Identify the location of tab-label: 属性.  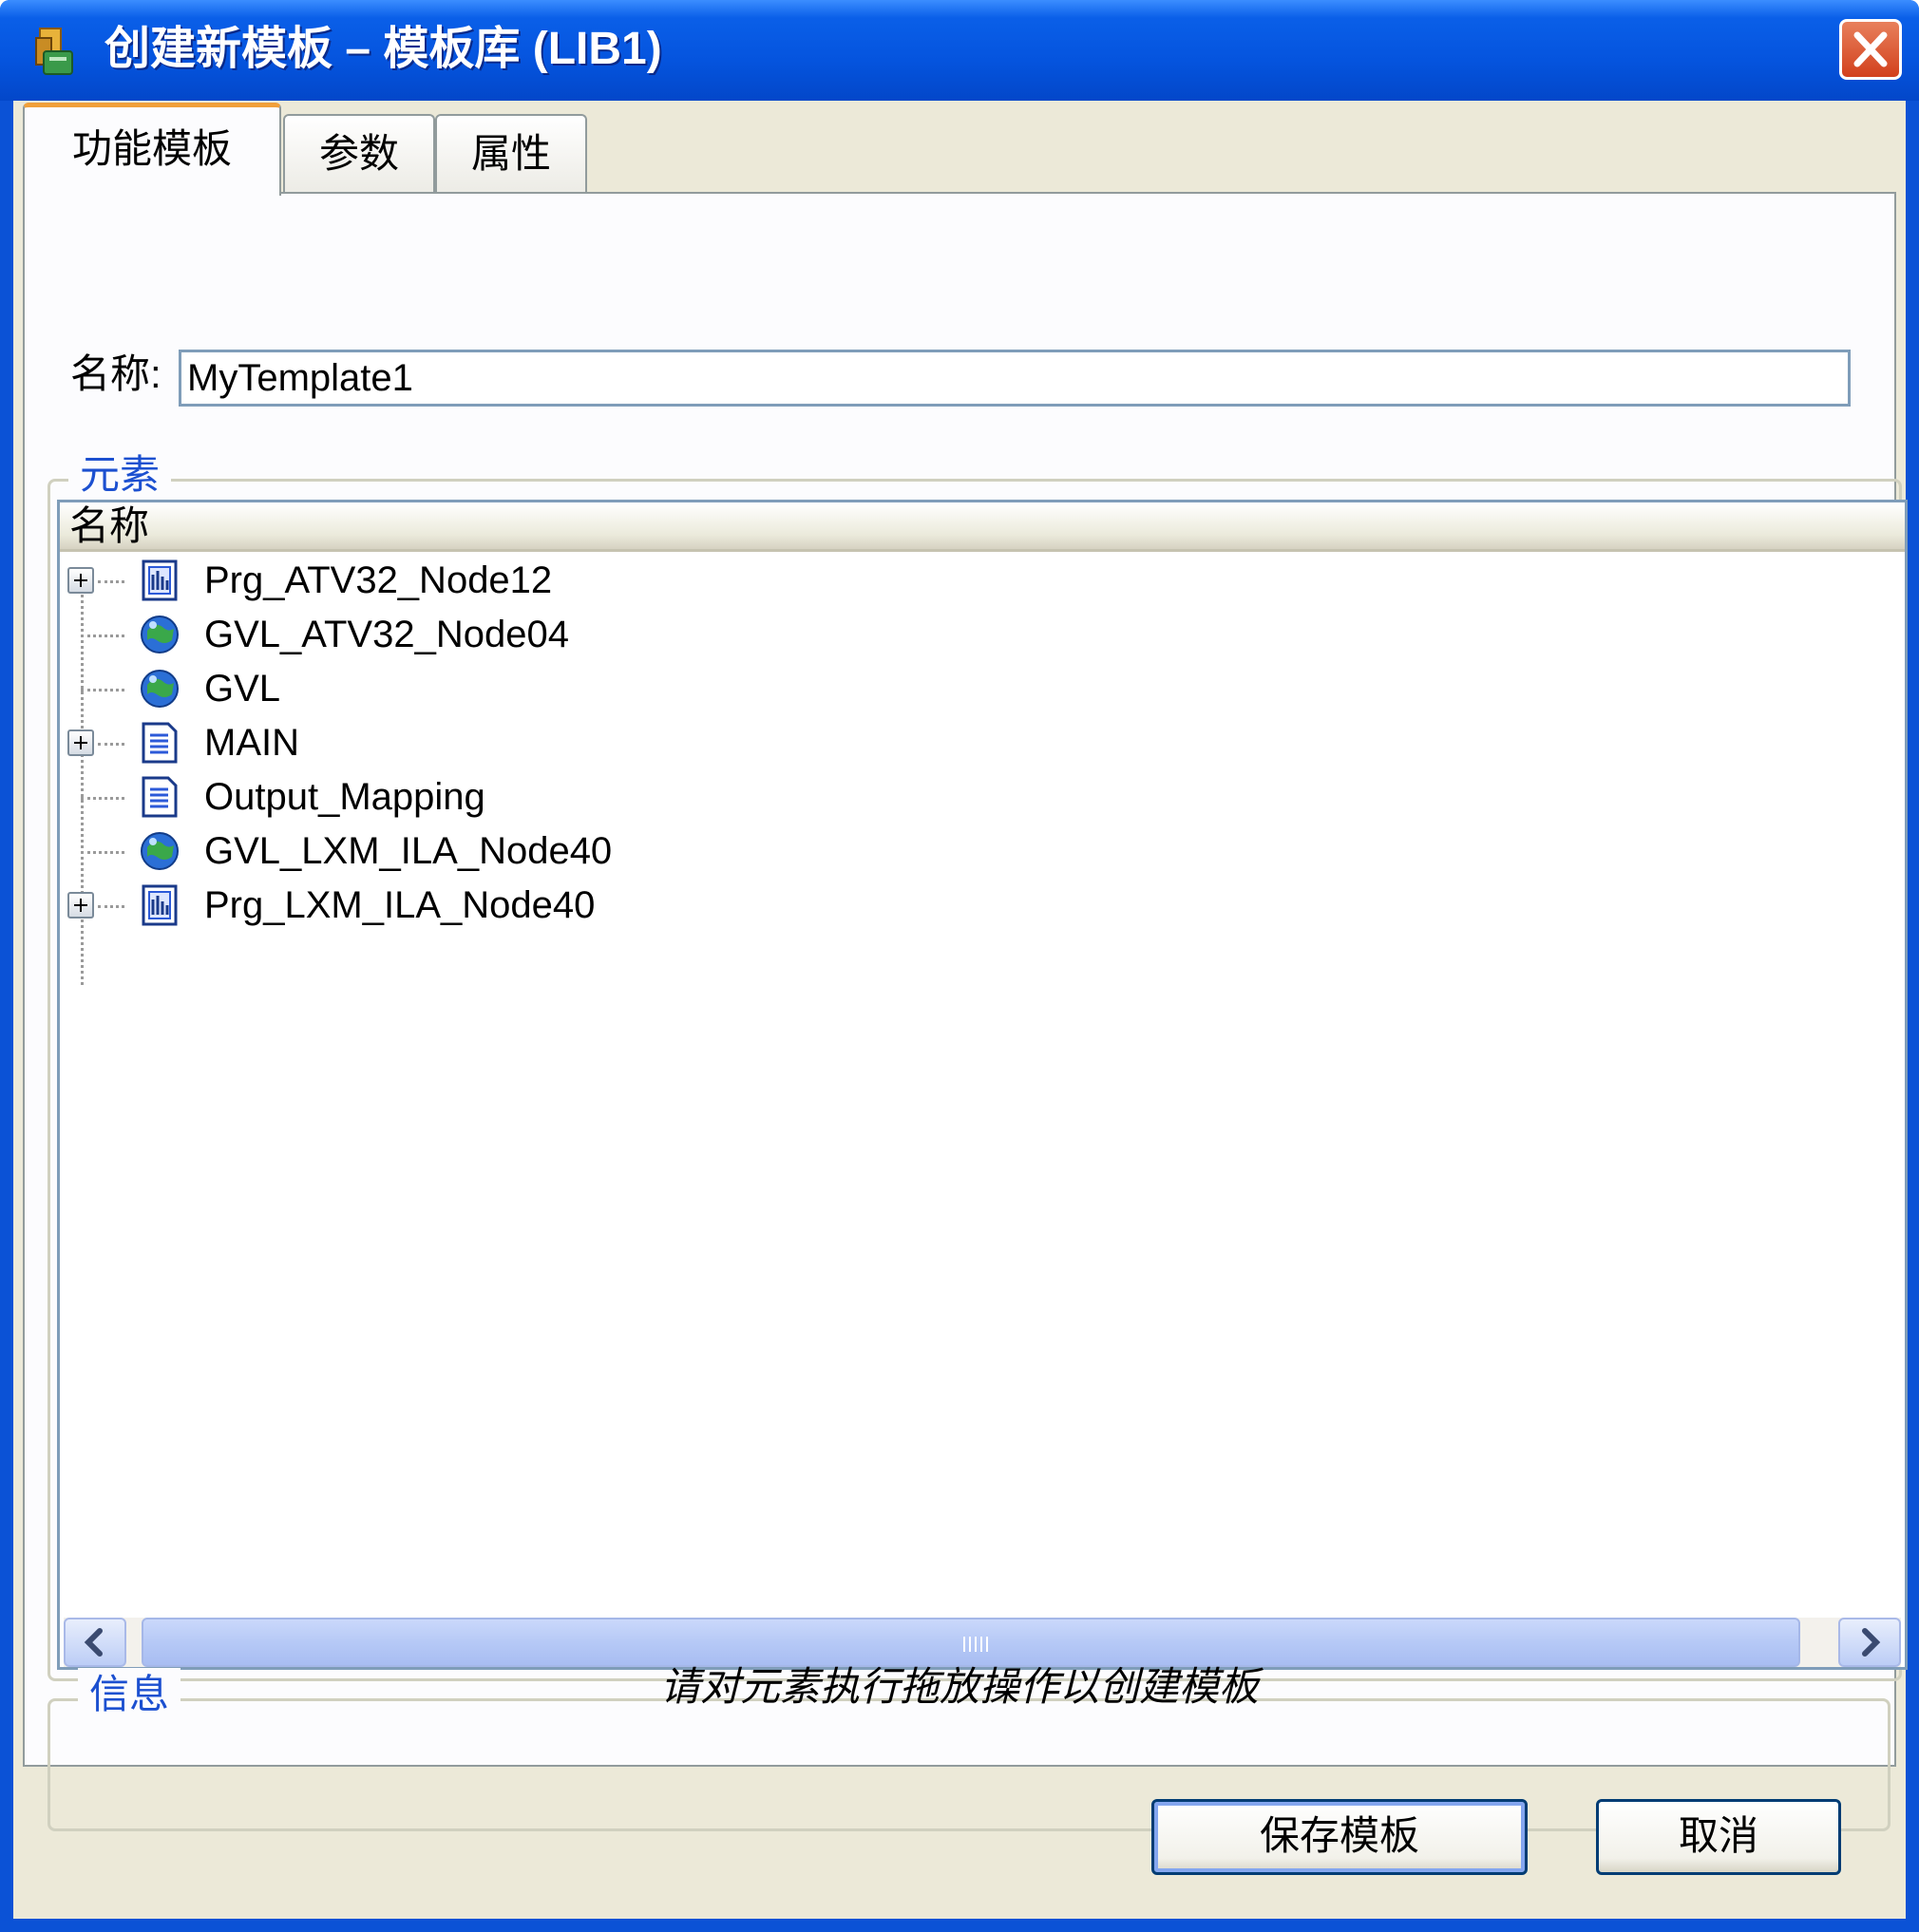
(510, 153).